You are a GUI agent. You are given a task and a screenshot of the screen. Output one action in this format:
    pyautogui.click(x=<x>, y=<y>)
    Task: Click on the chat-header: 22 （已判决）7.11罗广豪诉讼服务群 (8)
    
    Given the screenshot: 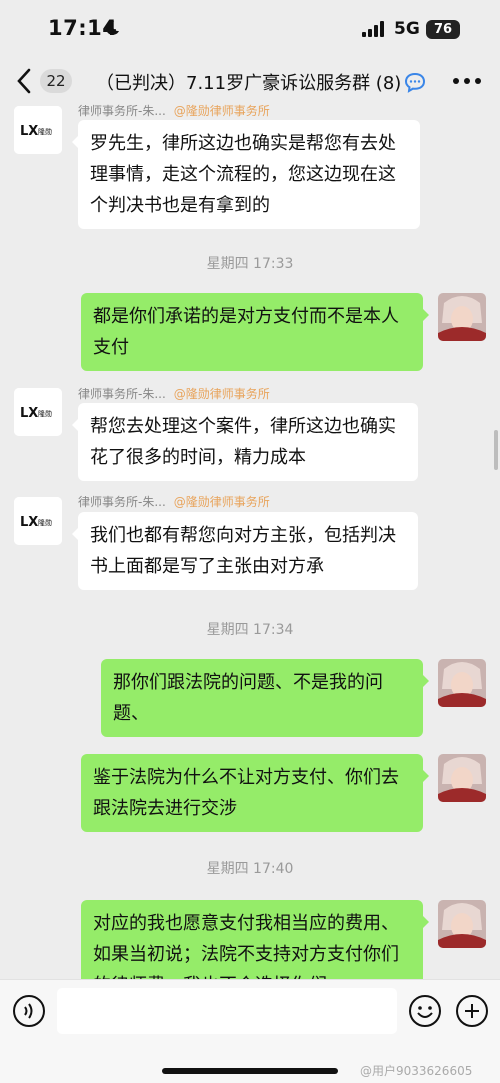 What is the action you would take?
    pyautogui.click(x=250, y=81)
    